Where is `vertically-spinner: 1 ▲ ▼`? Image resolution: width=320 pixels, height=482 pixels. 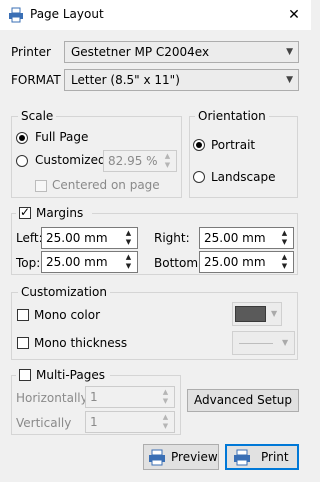
vertically-spinner: 1 ▲ ▼ is located at coordinates (130, 422).